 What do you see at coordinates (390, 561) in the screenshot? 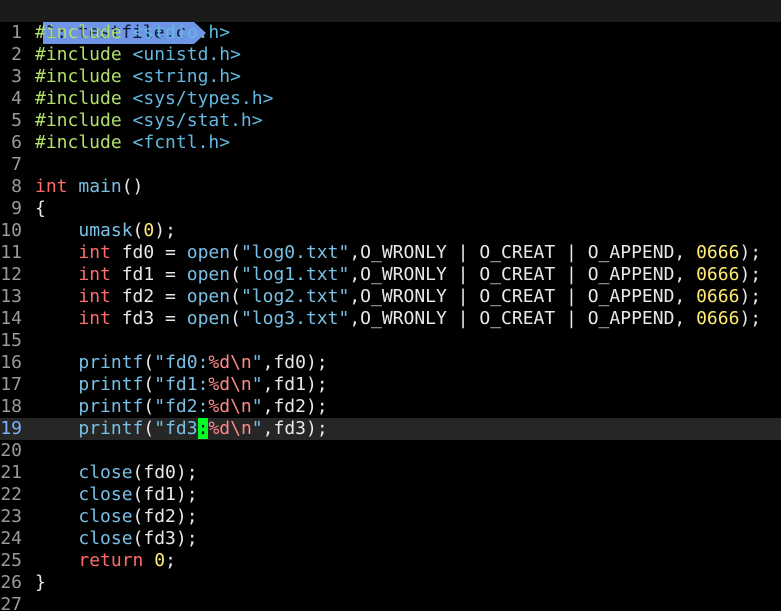
I see `code-line: 25 return 0;` at bounding box center [390, 561].